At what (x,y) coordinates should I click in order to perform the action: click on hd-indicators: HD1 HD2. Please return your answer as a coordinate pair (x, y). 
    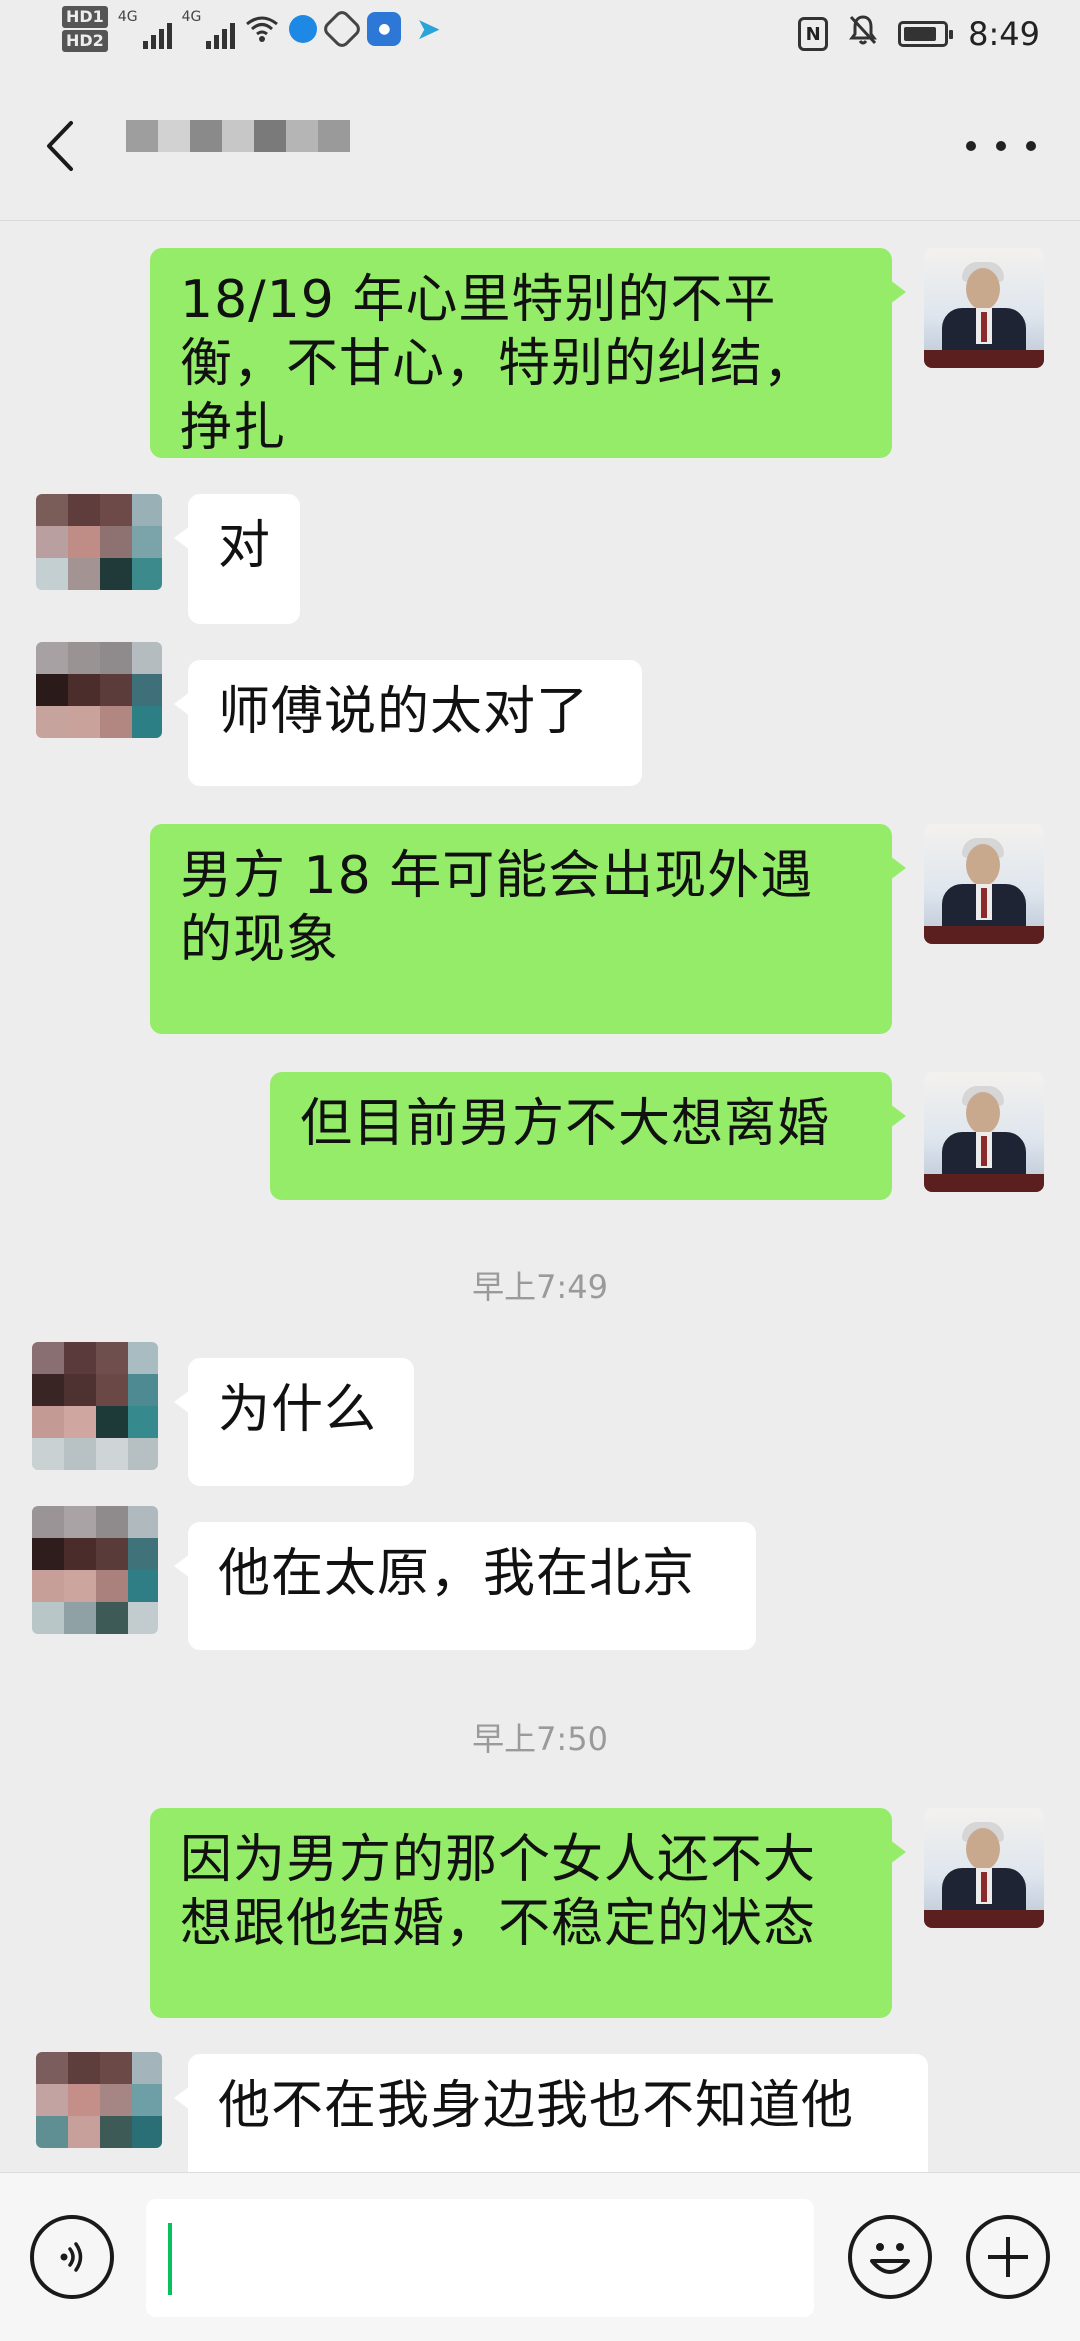
    Looking at the image, I should click on (85, 29).